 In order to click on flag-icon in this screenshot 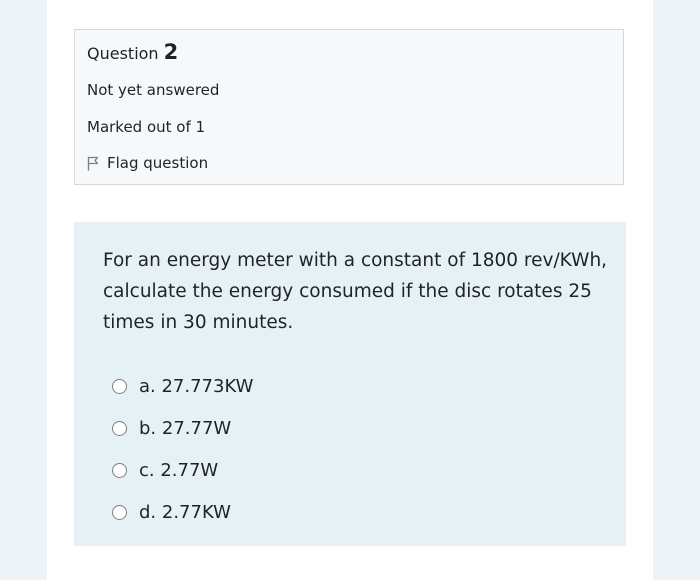, I will do `click(93, 163)`.